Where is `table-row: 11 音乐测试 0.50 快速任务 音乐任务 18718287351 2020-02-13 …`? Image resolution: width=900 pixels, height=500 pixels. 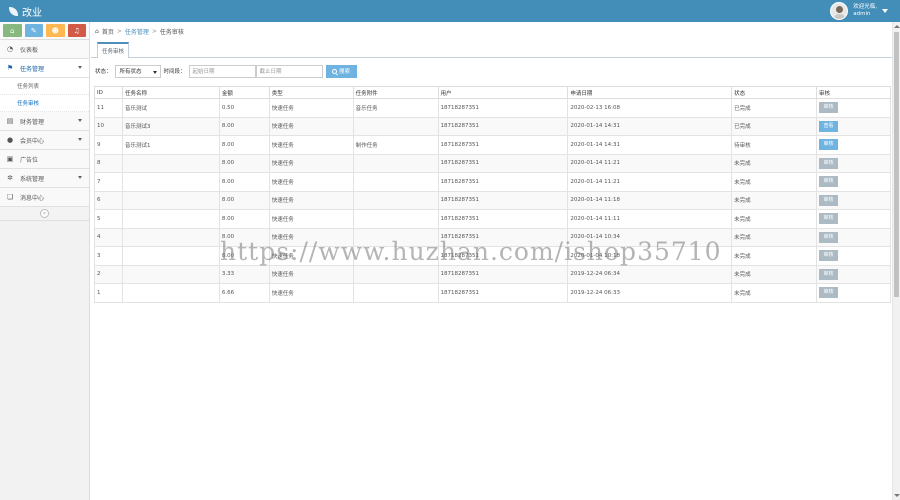 table-row: 11 音乐测试 0.50 快速任务 音乐任务 18718287351 2020-02-13 … is located at coordinates (492, 108).